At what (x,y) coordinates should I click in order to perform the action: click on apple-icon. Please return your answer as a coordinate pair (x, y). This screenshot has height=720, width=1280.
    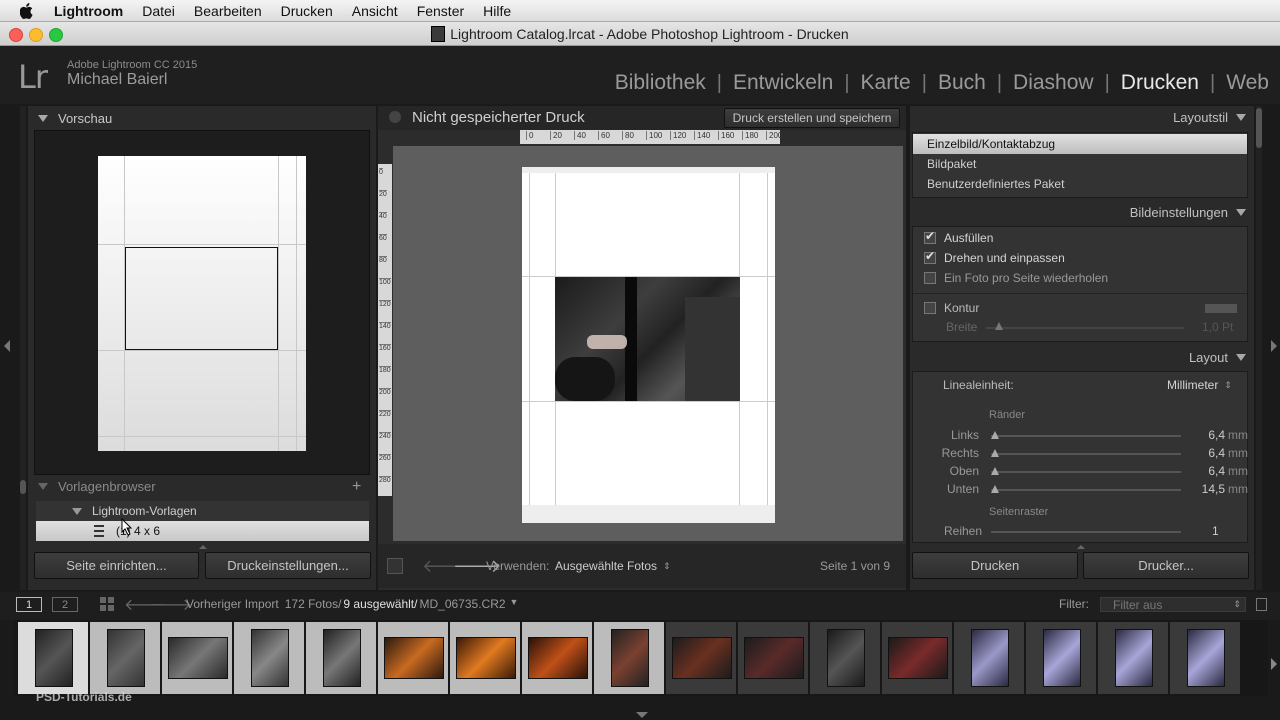
    Looking at the image, I should click on (27, 10).